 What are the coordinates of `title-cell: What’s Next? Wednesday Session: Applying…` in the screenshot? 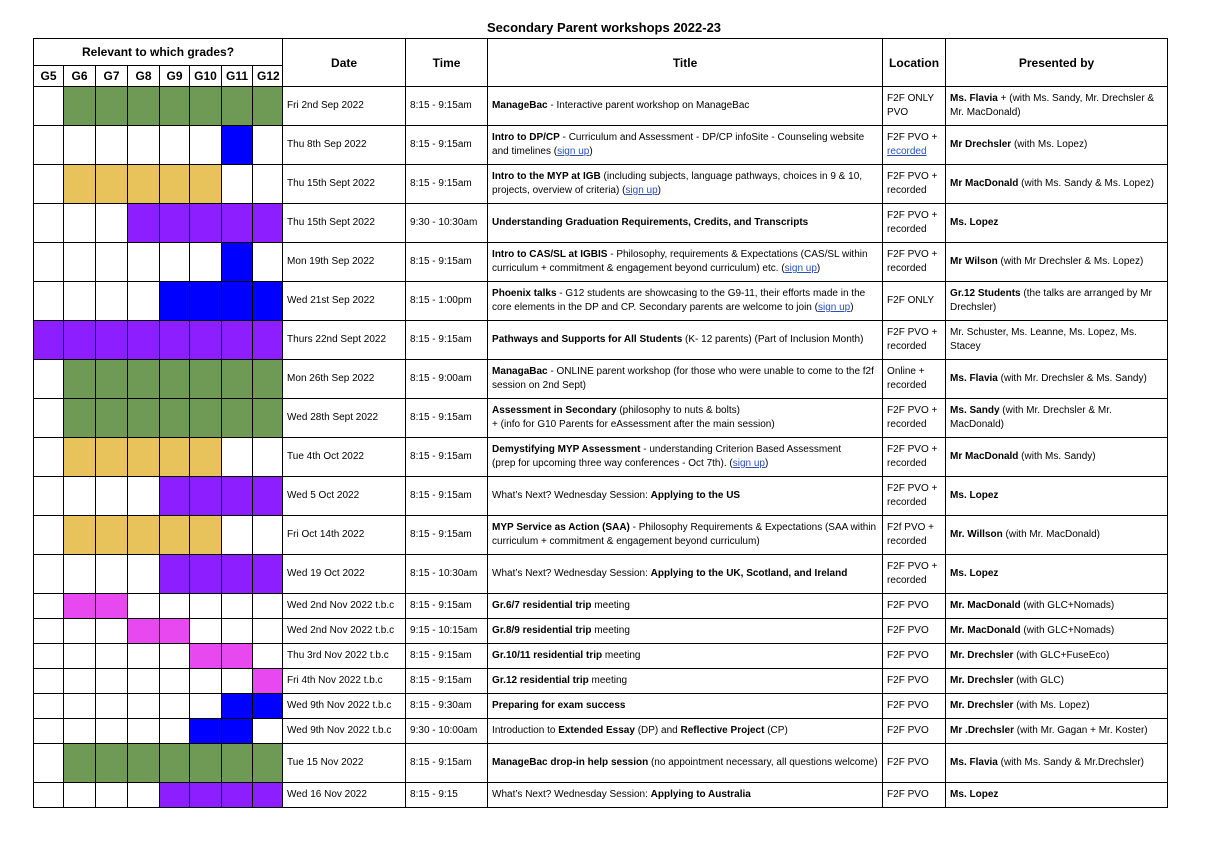 It's located at (685, 496).